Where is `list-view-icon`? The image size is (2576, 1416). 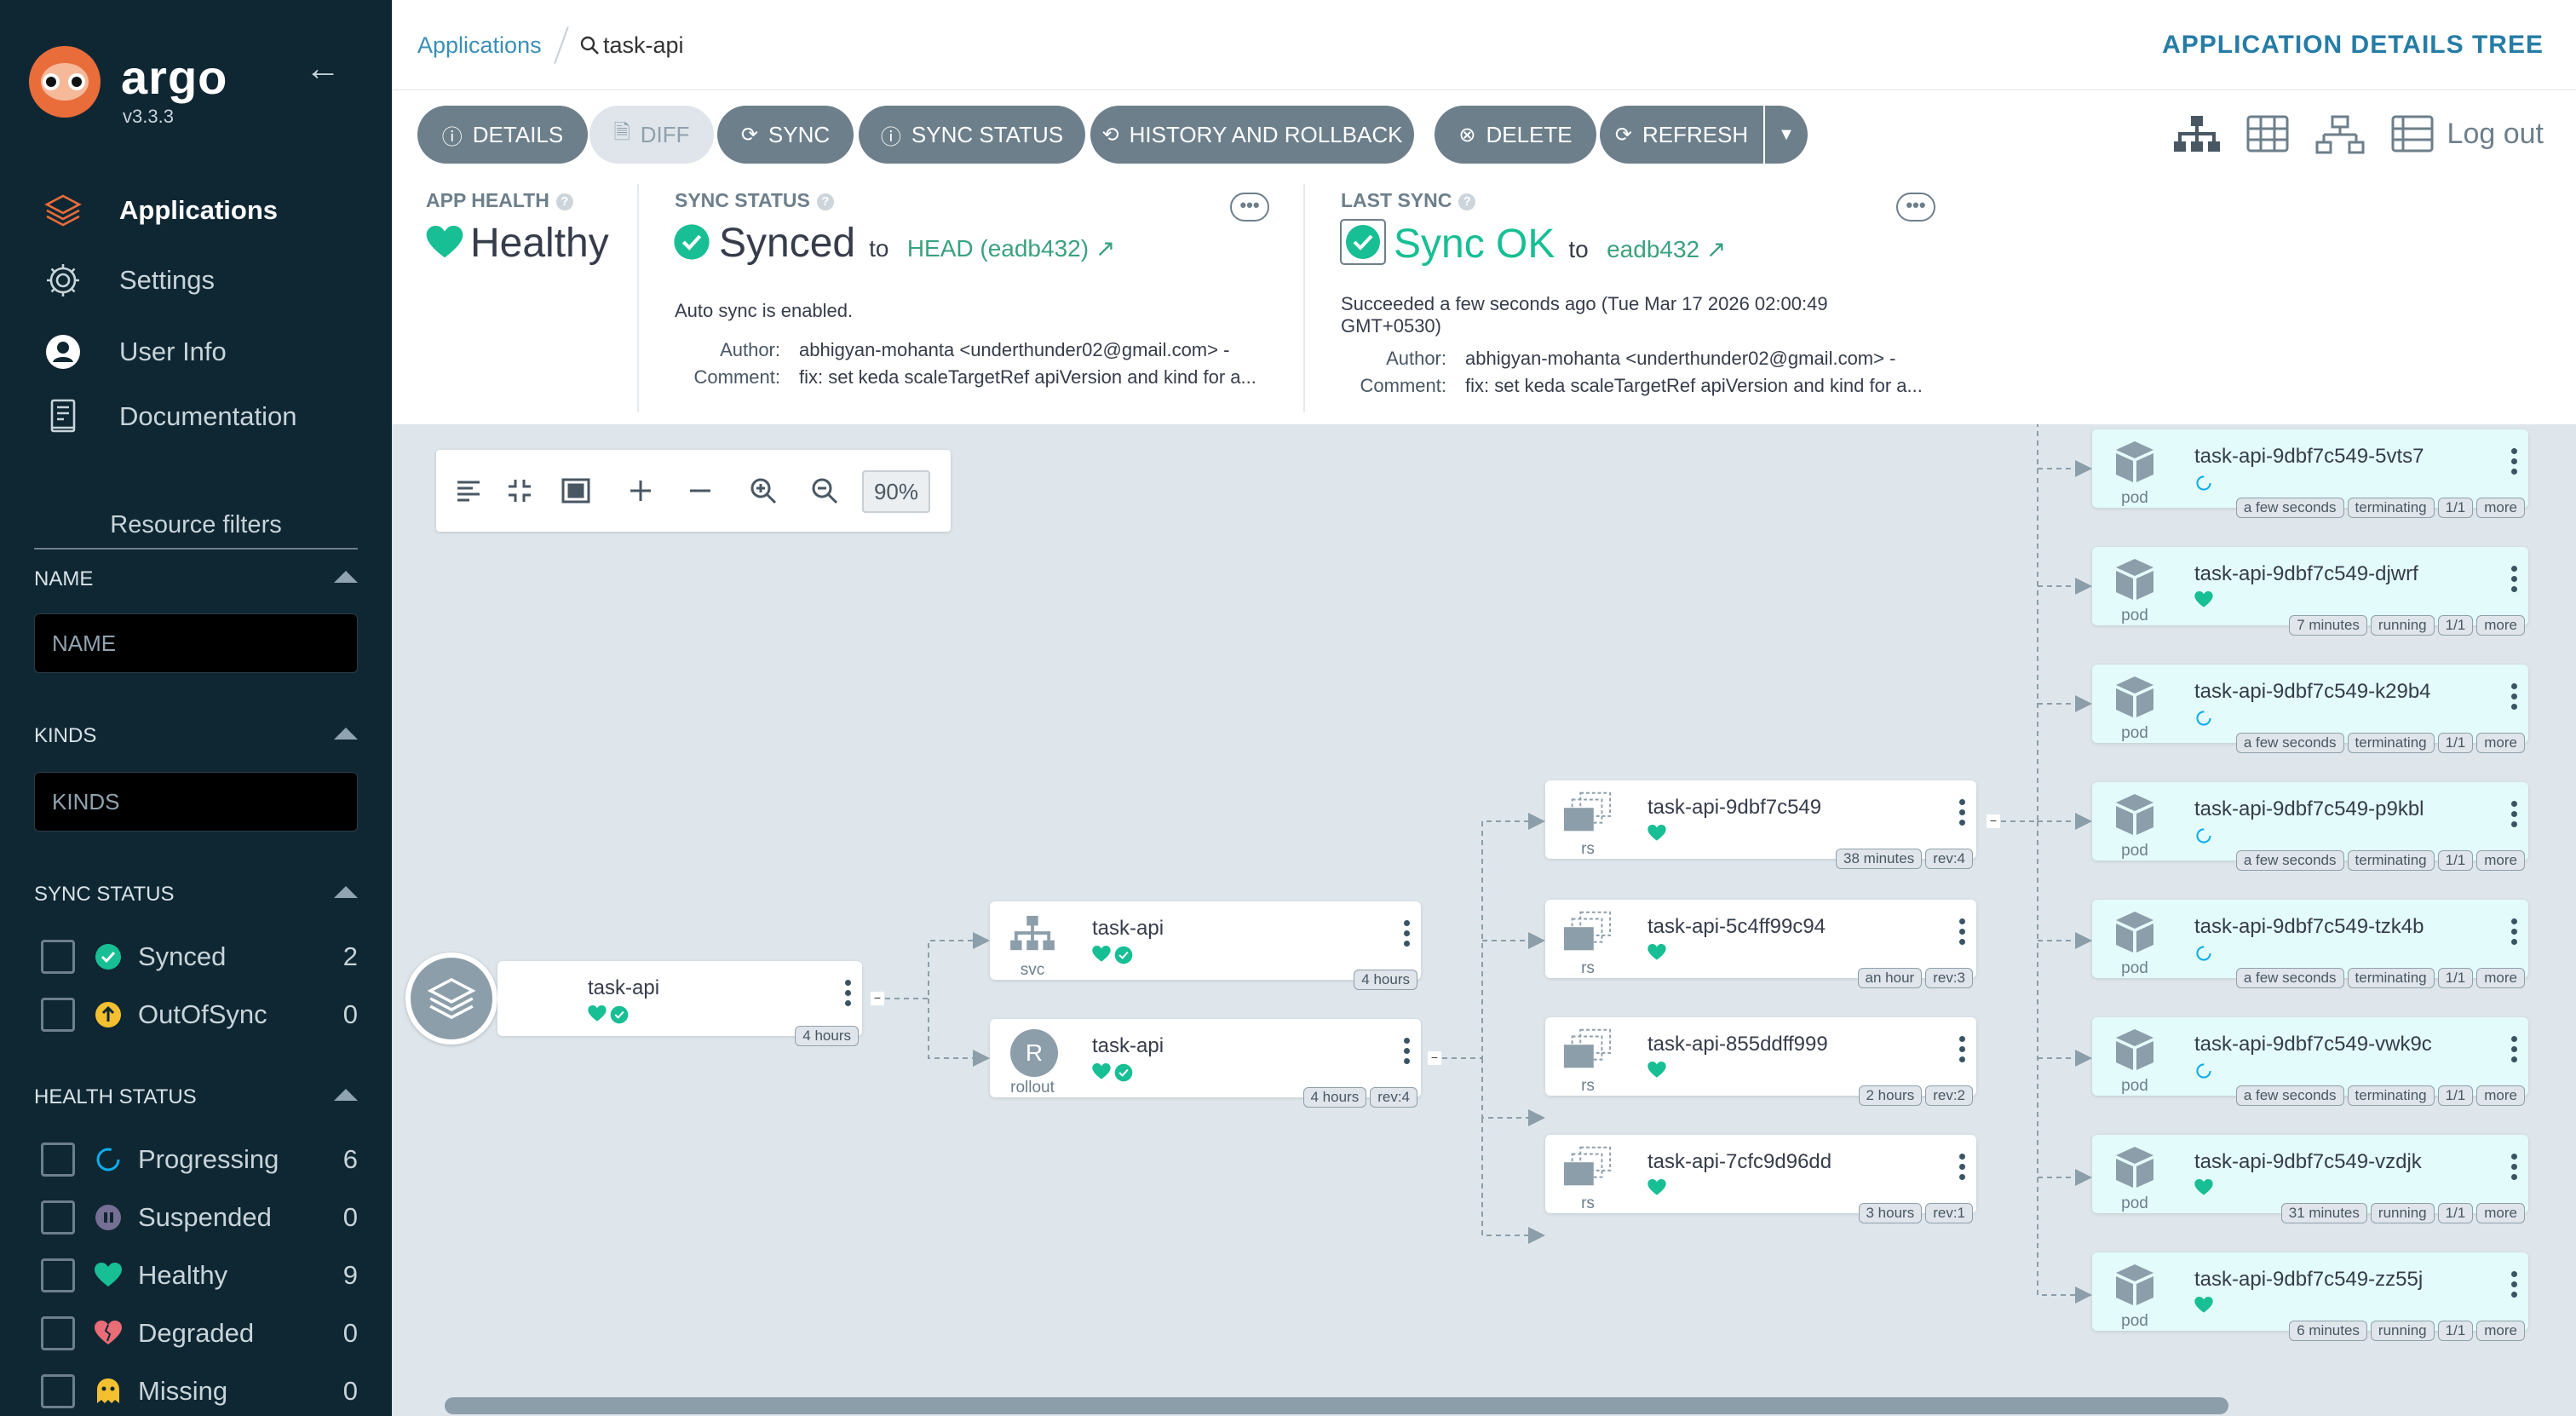
list-view-icon is located at coordinates (2415, 134).